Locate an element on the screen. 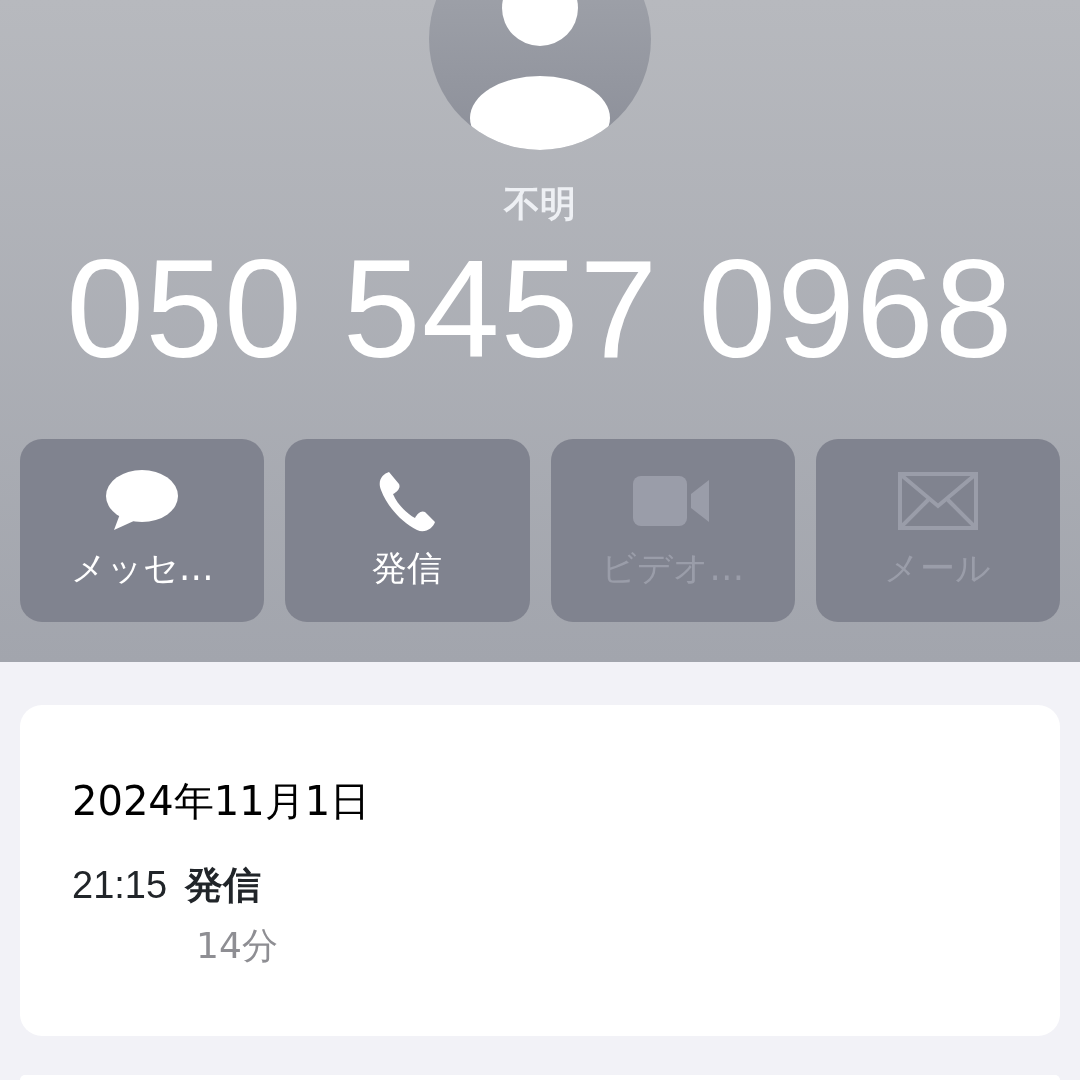  action-button: 発信 is located at coordinates (407, 531).